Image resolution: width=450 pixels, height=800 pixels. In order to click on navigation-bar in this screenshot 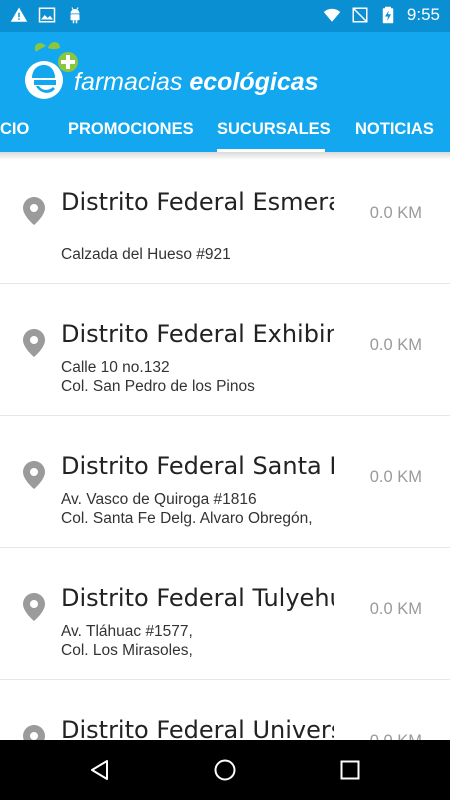, I will do `click(225, 770)`.